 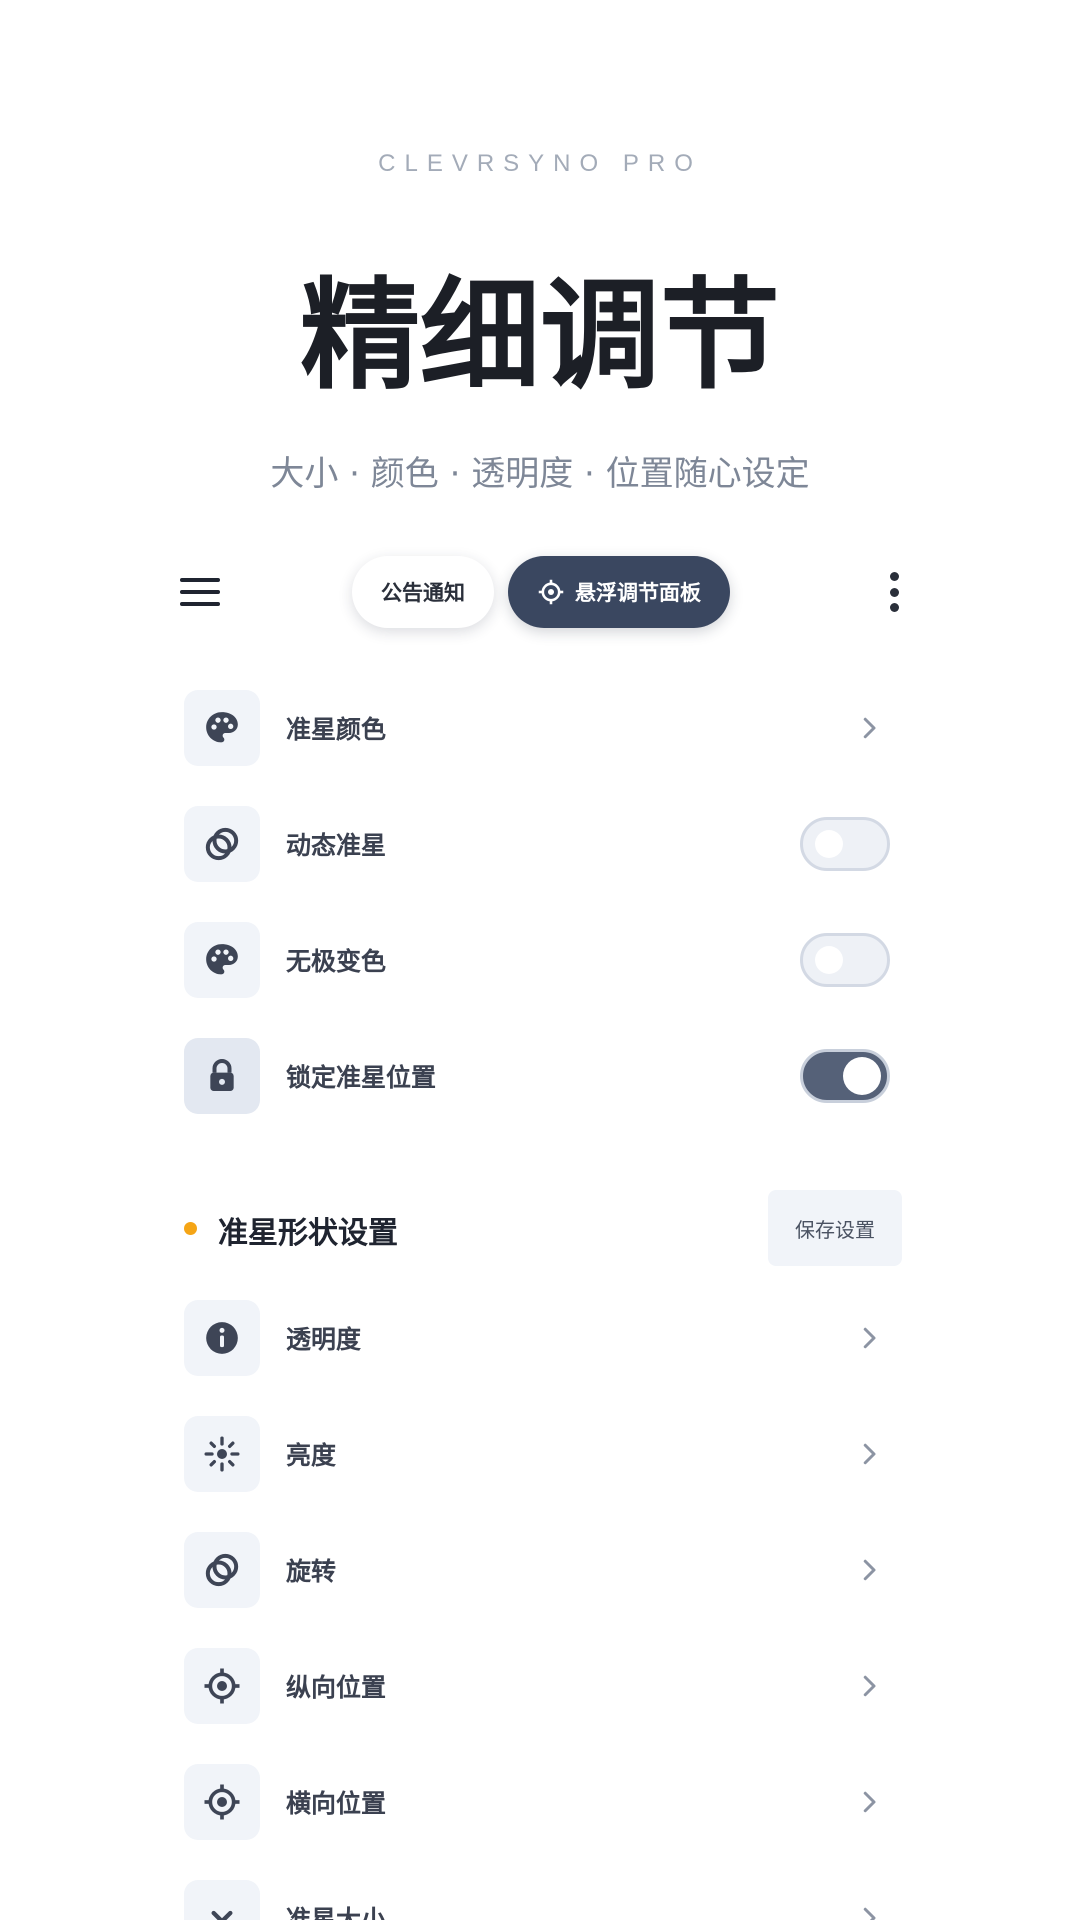 I want to click on row-label: 准星颜色, so click(x=336, y=729).